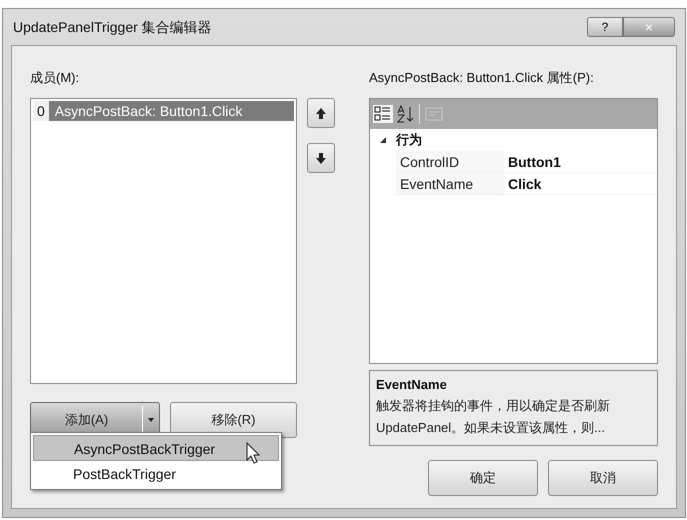 This screenshot has width=687, height=520. I want to click on category-name: 行为, so click(409, 140).